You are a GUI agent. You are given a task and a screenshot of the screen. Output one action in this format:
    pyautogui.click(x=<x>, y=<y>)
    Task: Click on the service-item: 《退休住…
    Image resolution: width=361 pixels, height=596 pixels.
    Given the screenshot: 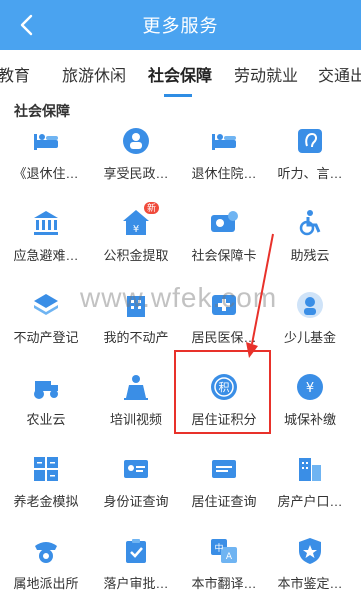 What is the action you would take?
    pyautogui.click(x=46, y=162)
    